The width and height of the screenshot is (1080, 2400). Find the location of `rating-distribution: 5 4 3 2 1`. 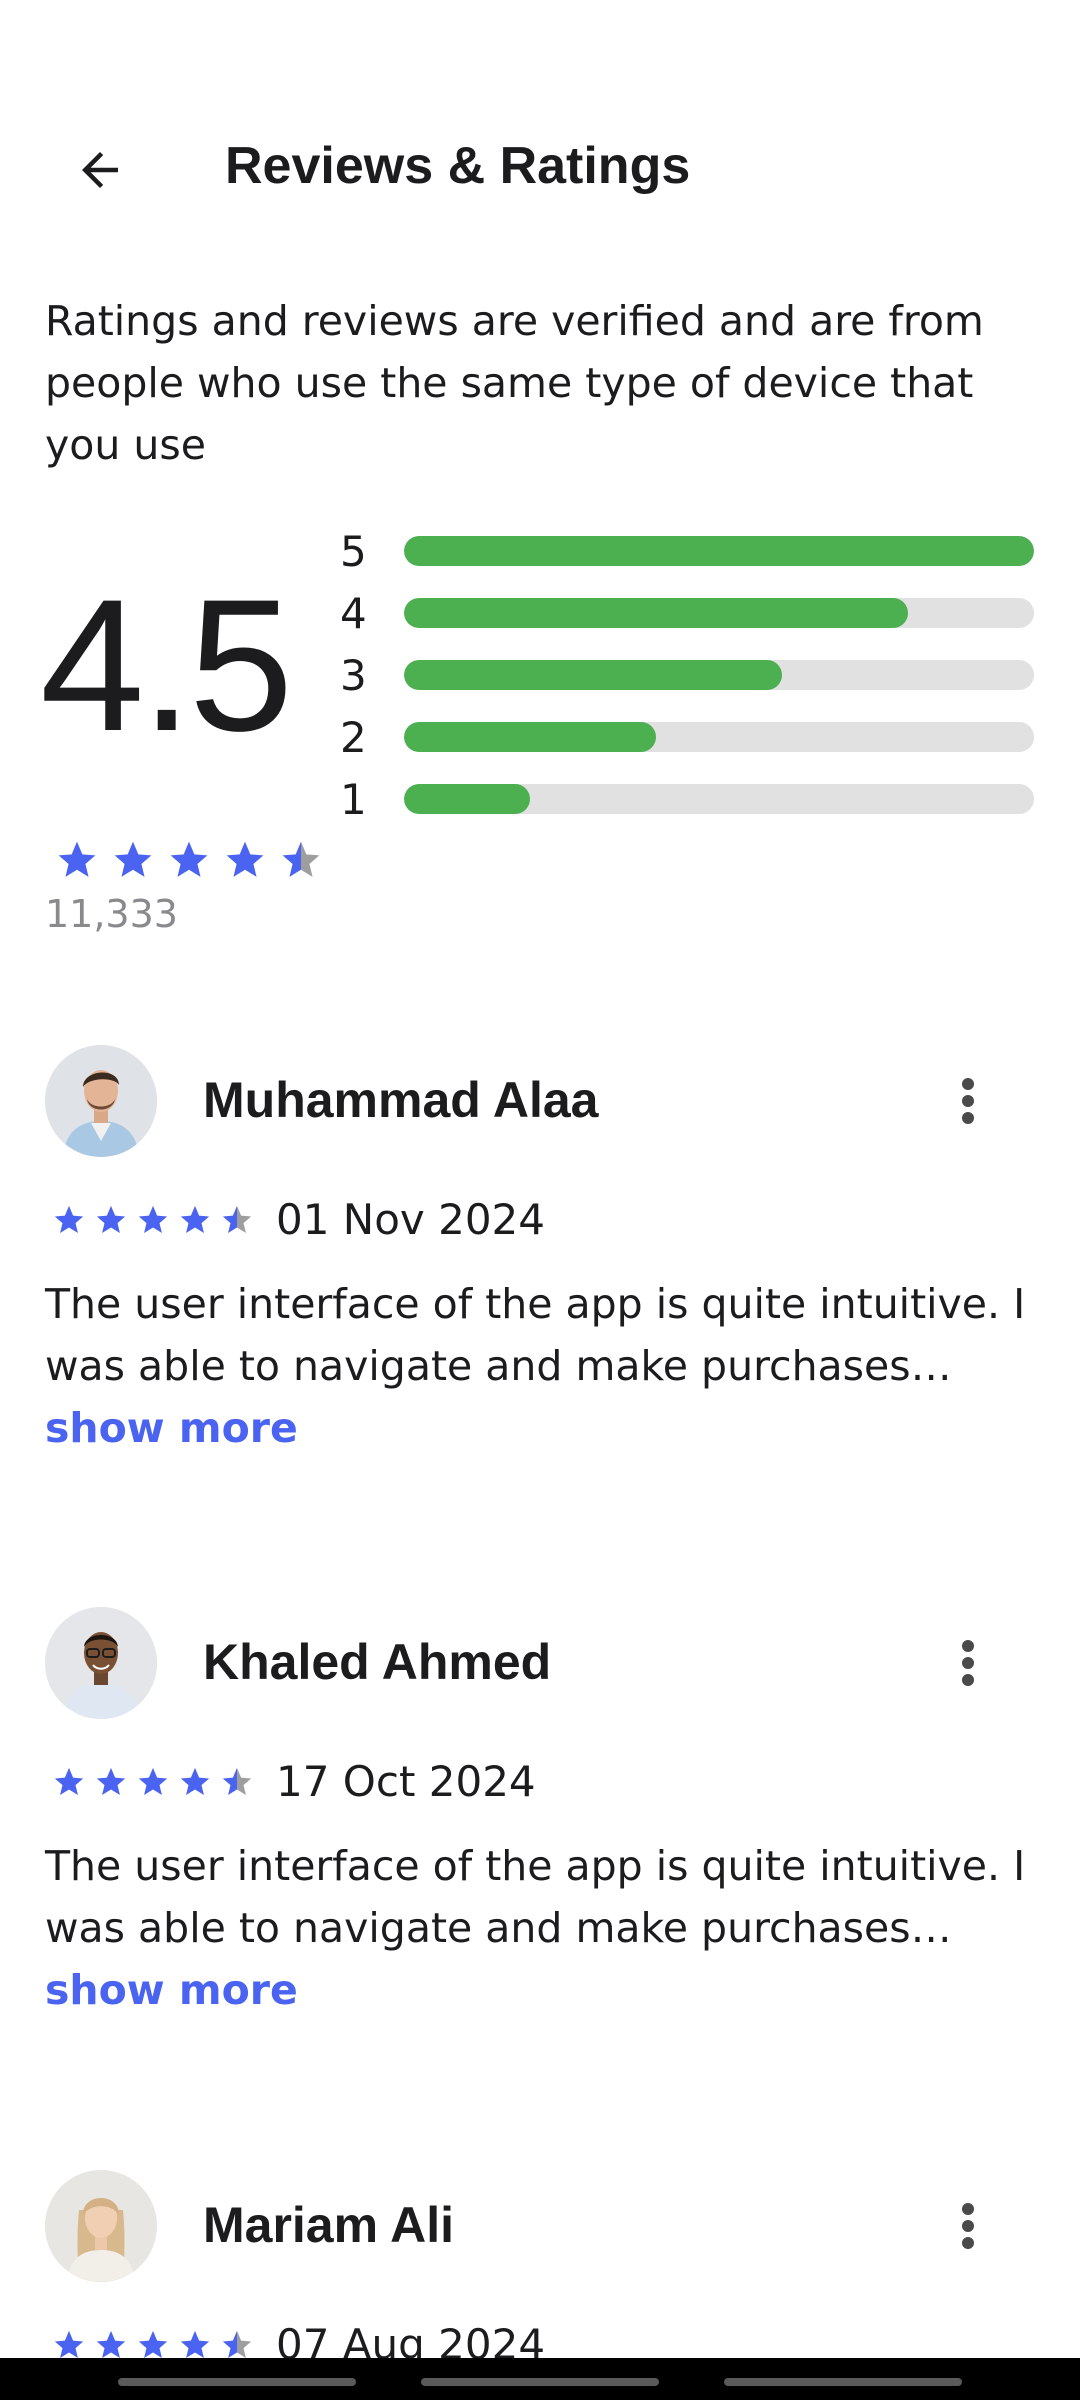

rating-distribution: 5 4 3 2 1 is located at coordinates (690, 675).